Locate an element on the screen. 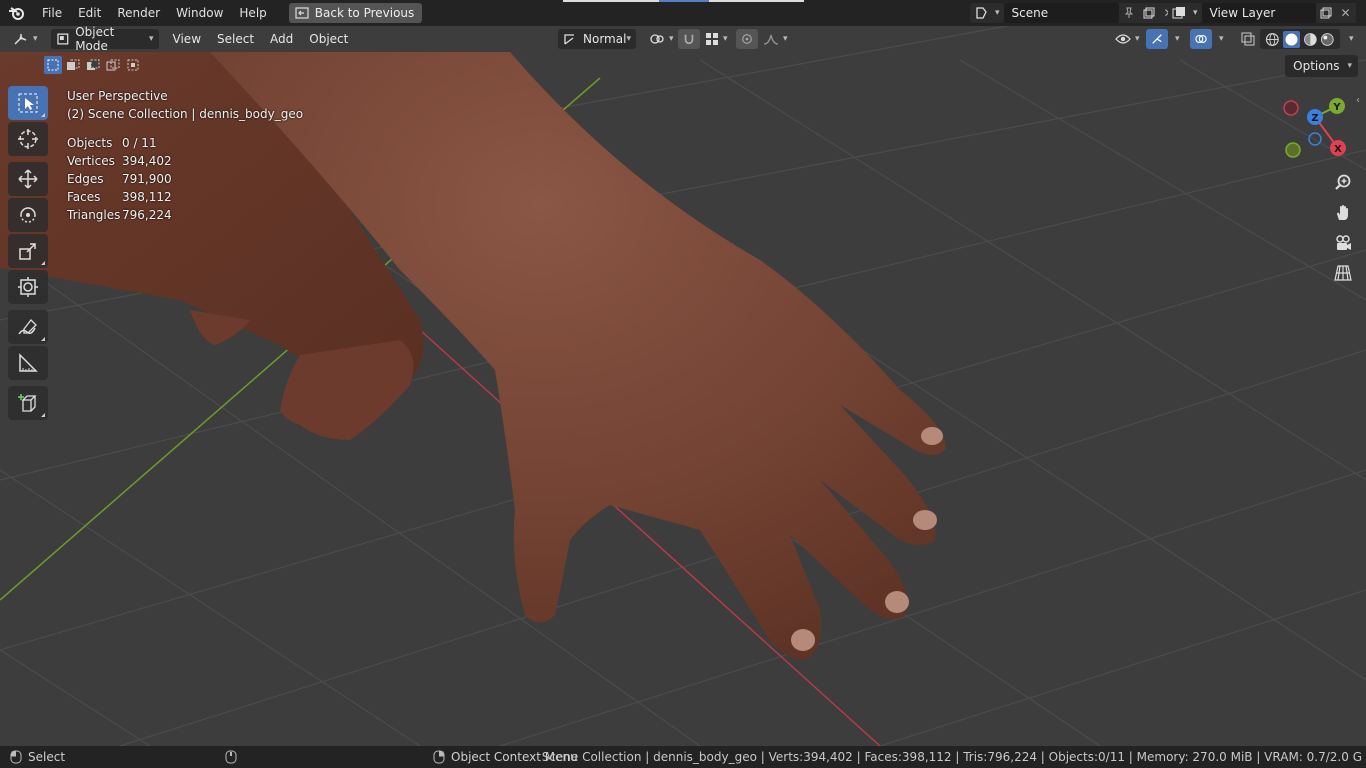 This screenshot has width=1366, height=768. view-layer-icon is located at coordinates (1178, 13).